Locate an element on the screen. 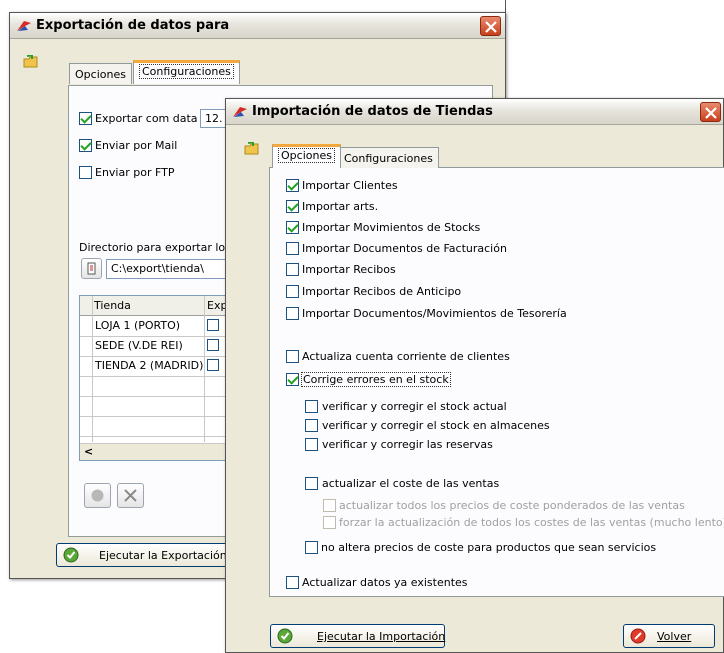 The image size is (724, 653). table-horizontal-scrollbar: < is located at coordinates (156, 451).